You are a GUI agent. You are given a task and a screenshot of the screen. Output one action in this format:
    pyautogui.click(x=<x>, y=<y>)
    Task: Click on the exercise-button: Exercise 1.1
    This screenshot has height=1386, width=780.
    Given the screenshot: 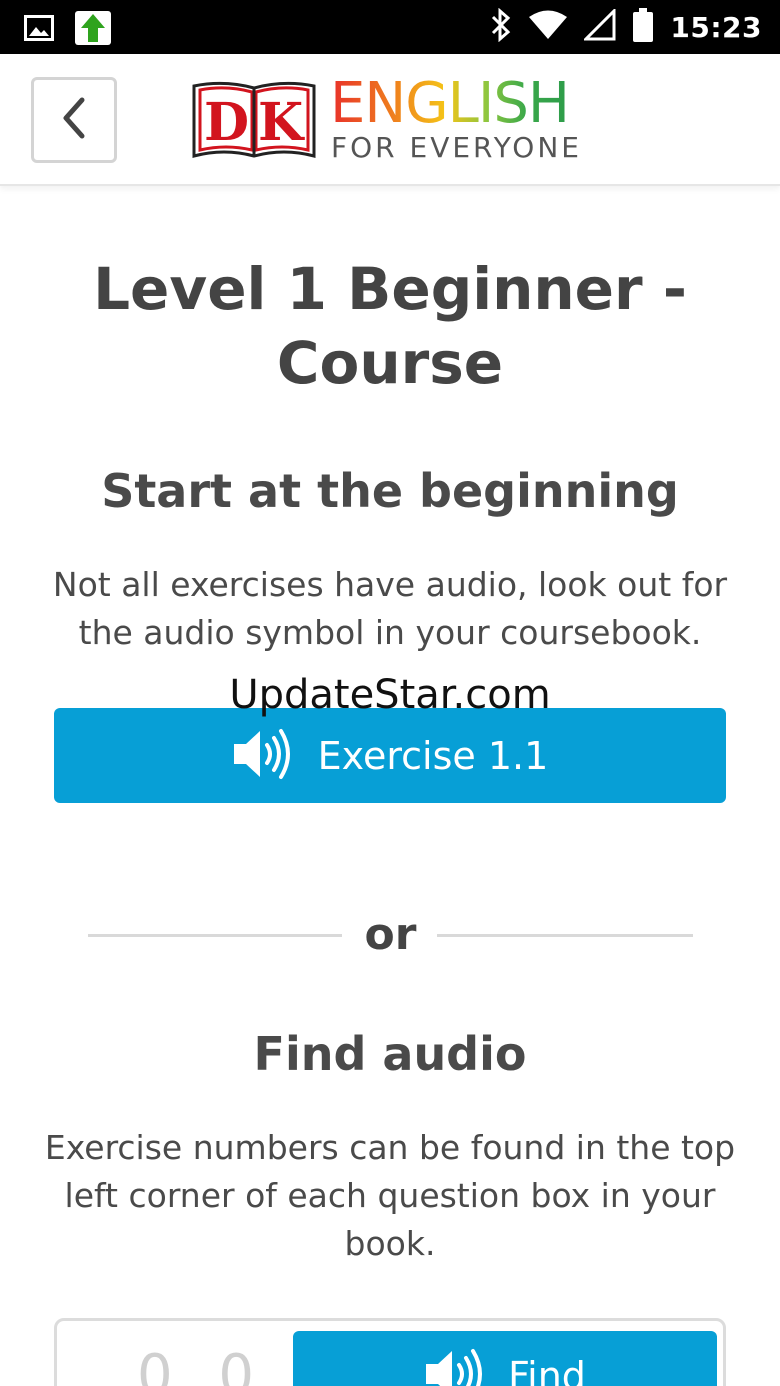 What is the action you would take?
    pyautogui.click(x=390, y=755)
    